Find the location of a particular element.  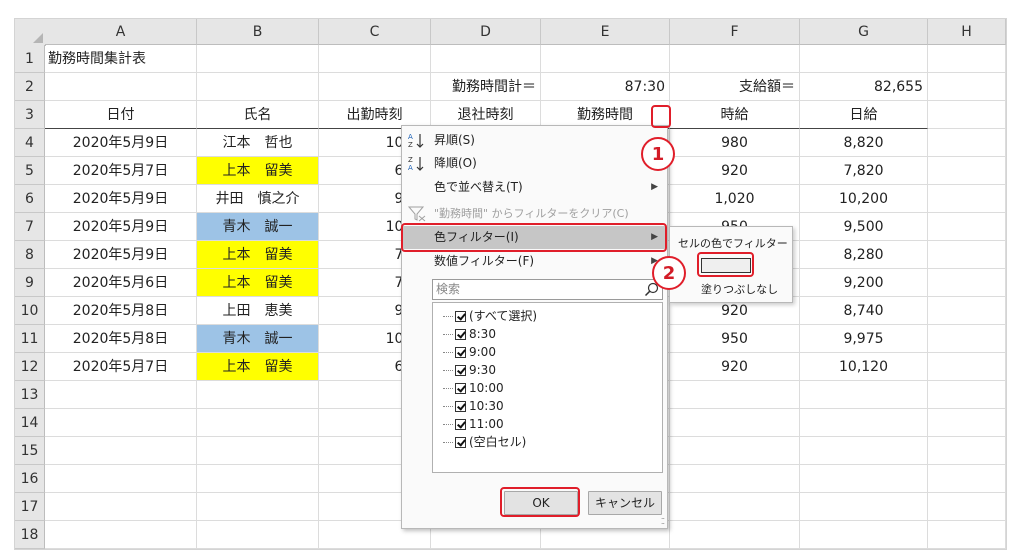

cell-a5: 2020年5月7日 is located at coordinates (121, 171).